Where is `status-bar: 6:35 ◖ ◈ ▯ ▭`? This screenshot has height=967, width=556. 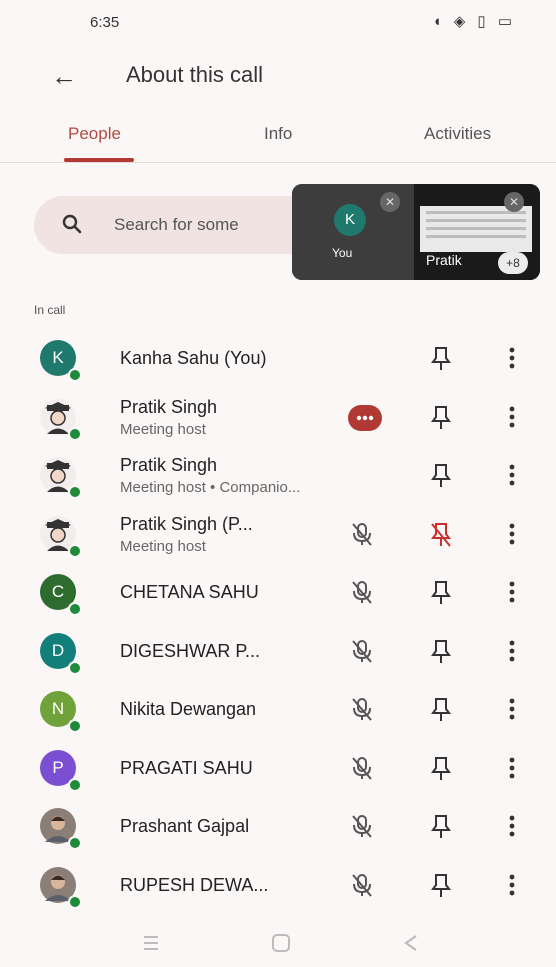 status-bar: 6:35 ◖ ◈ ▯ ▭ is located at coordinates (278, 24).